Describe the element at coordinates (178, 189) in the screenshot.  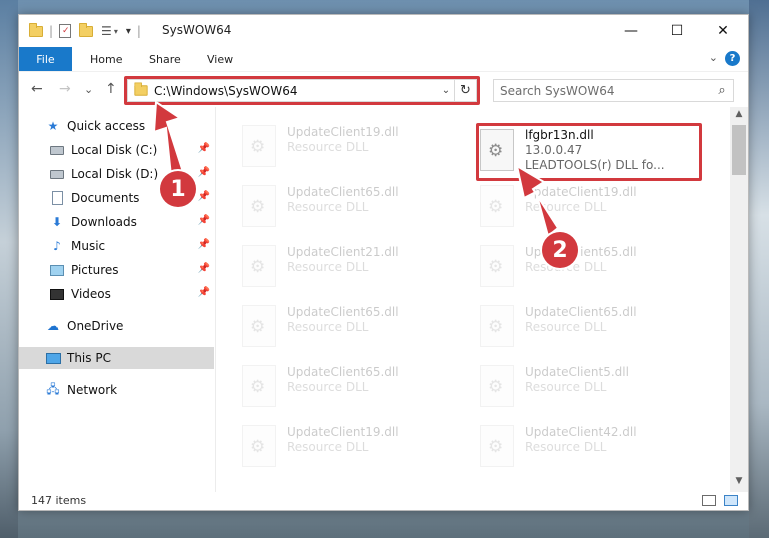
I see `step-1-callout: 1` at that location.